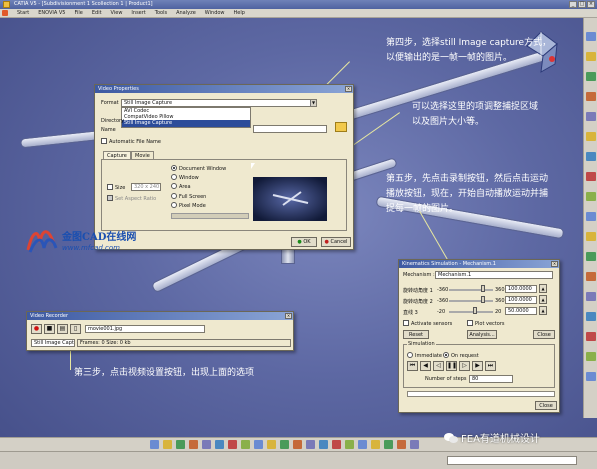 Image resolution: width=597 pixels, height=469 pixels. I want to click on plot-vectors-checkbox, so click(470, 323).